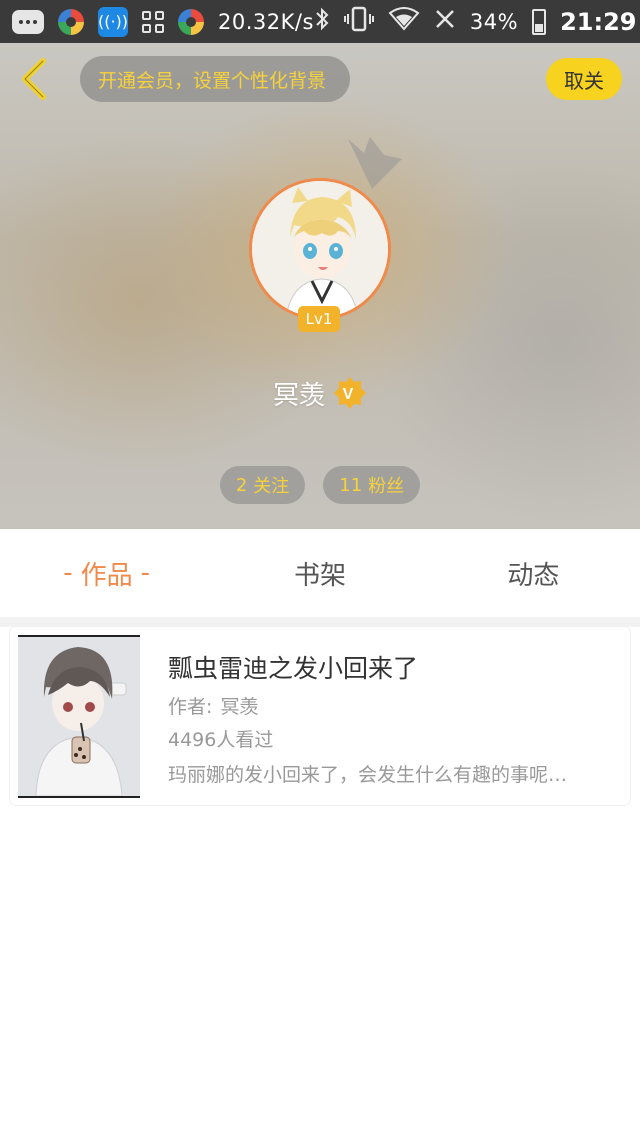 This screenshot has width=640, height=1138. I want to click on battery-percent: 34%, so click(494, 21).